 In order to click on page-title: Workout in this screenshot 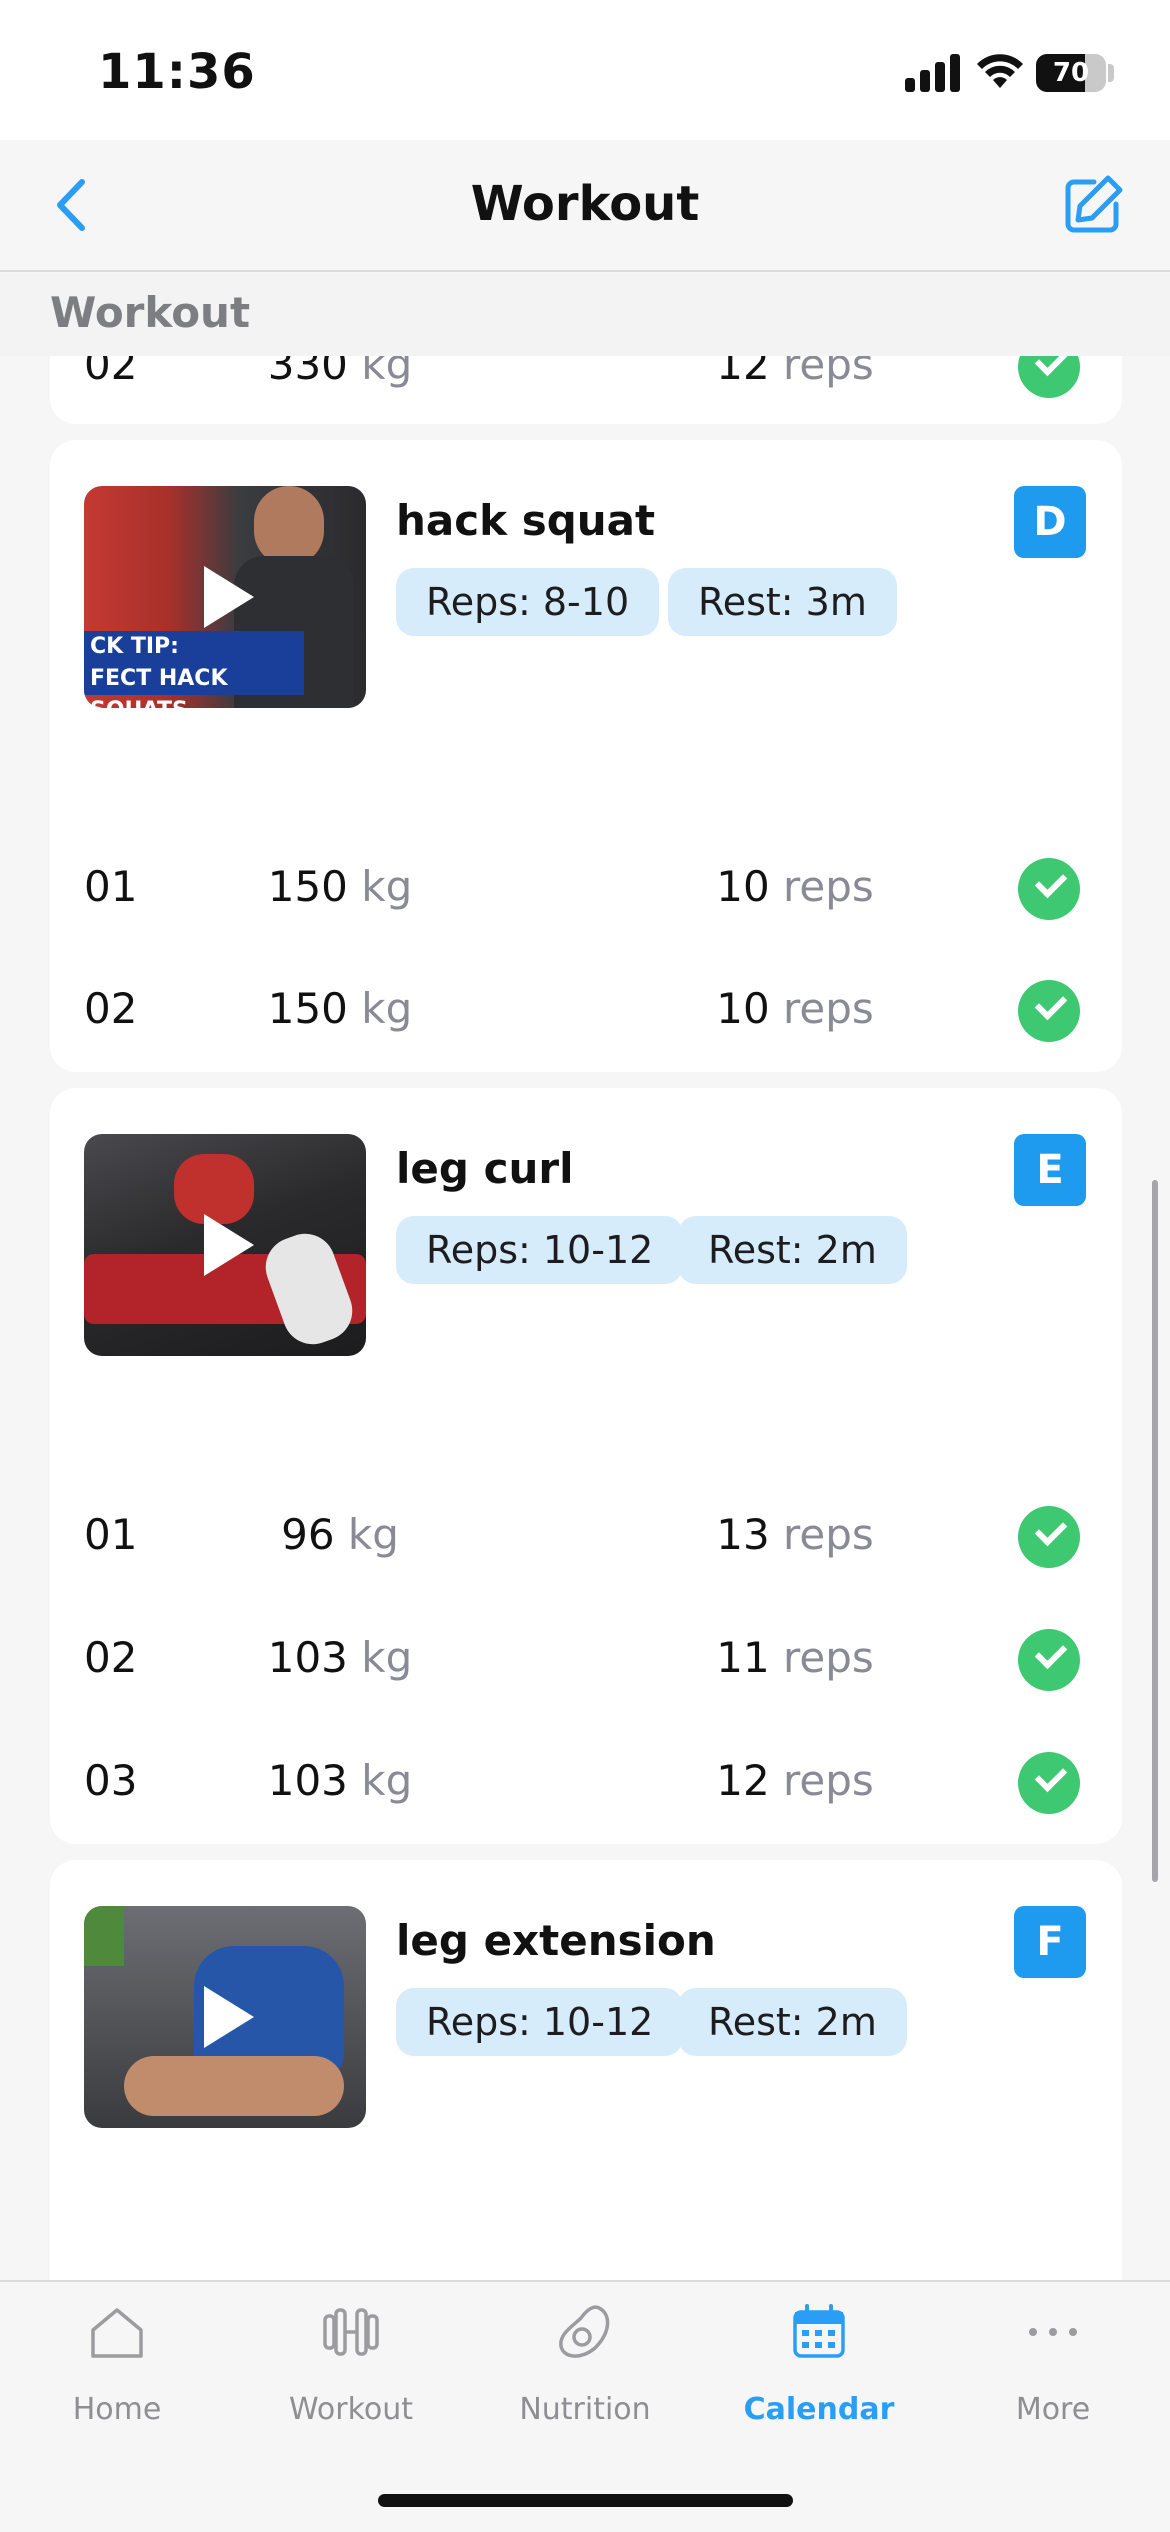, I will do `click(585, 204)`.